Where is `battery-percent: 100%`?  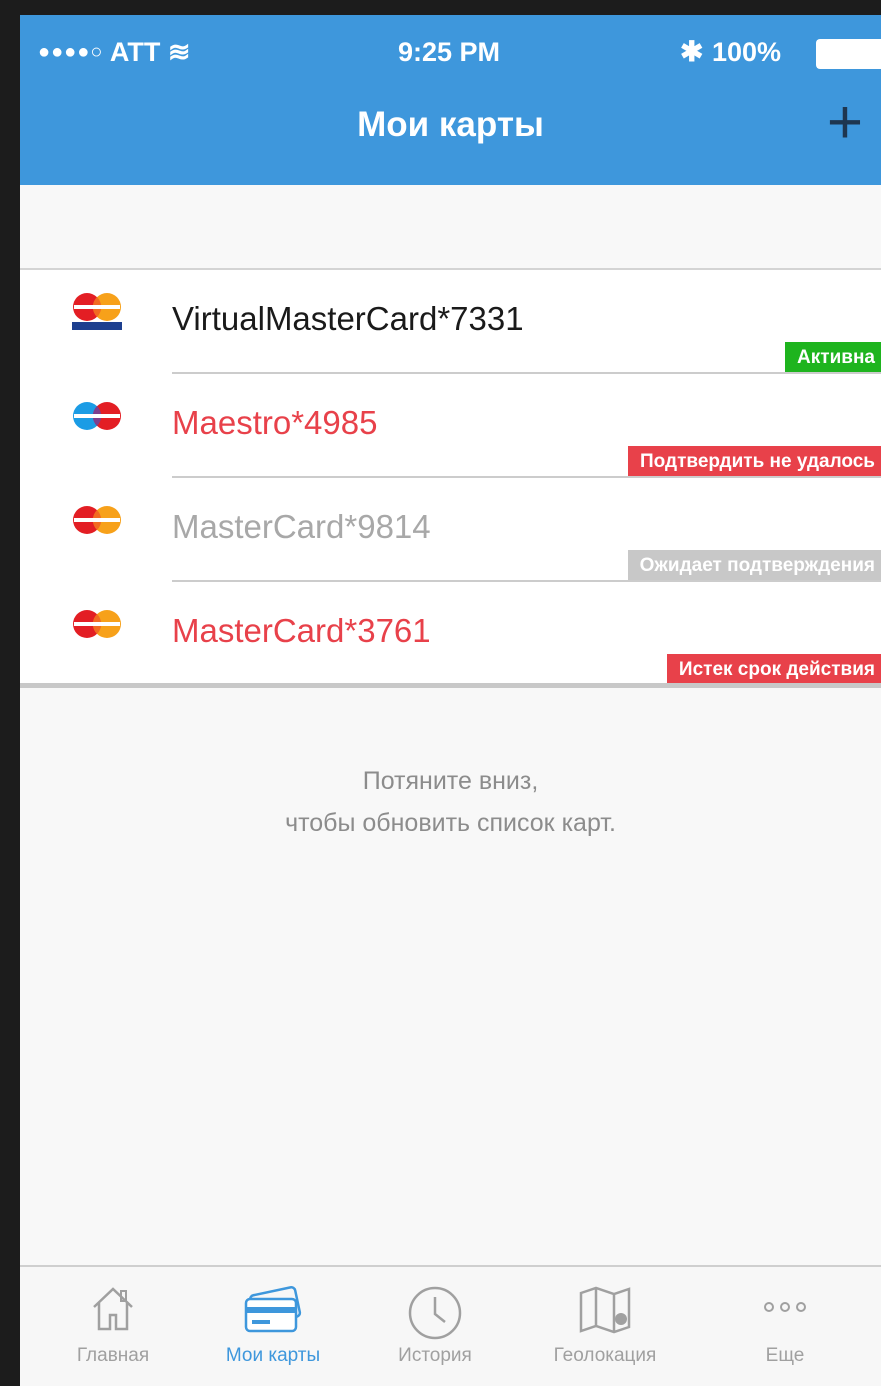
battery-percent: 100% is located at coordinates (747, 52).